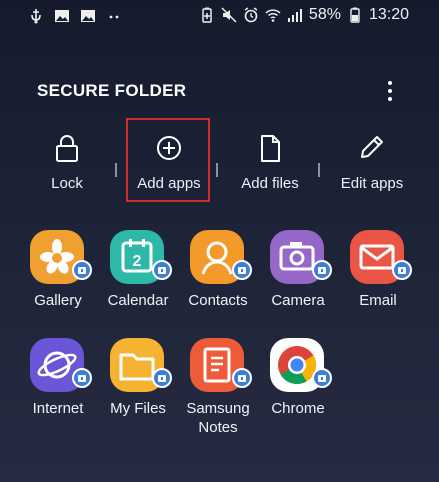 This screenshot has width=439, height=482. Describe the element at coordinates (273, 15) in the screenshot. I see `wifi-icon` at that location.